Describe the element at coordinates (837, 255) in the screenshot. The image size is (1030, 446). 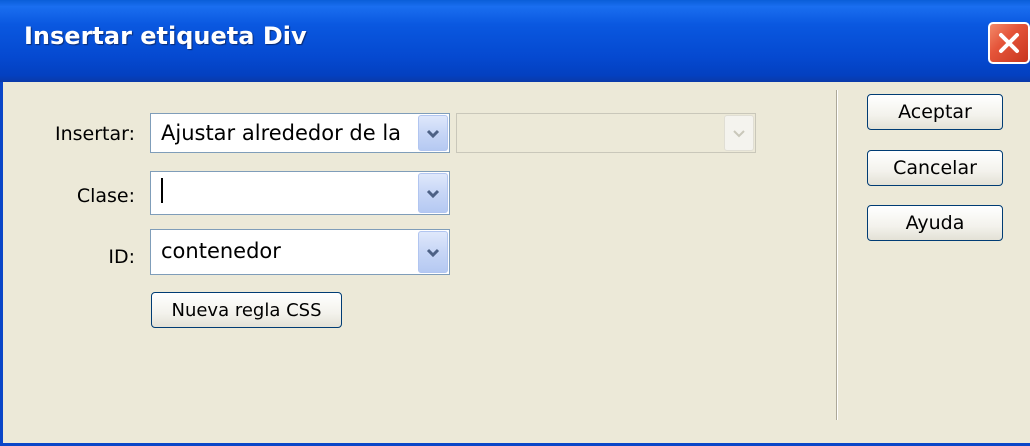
I see `dialog-divider` at that location.